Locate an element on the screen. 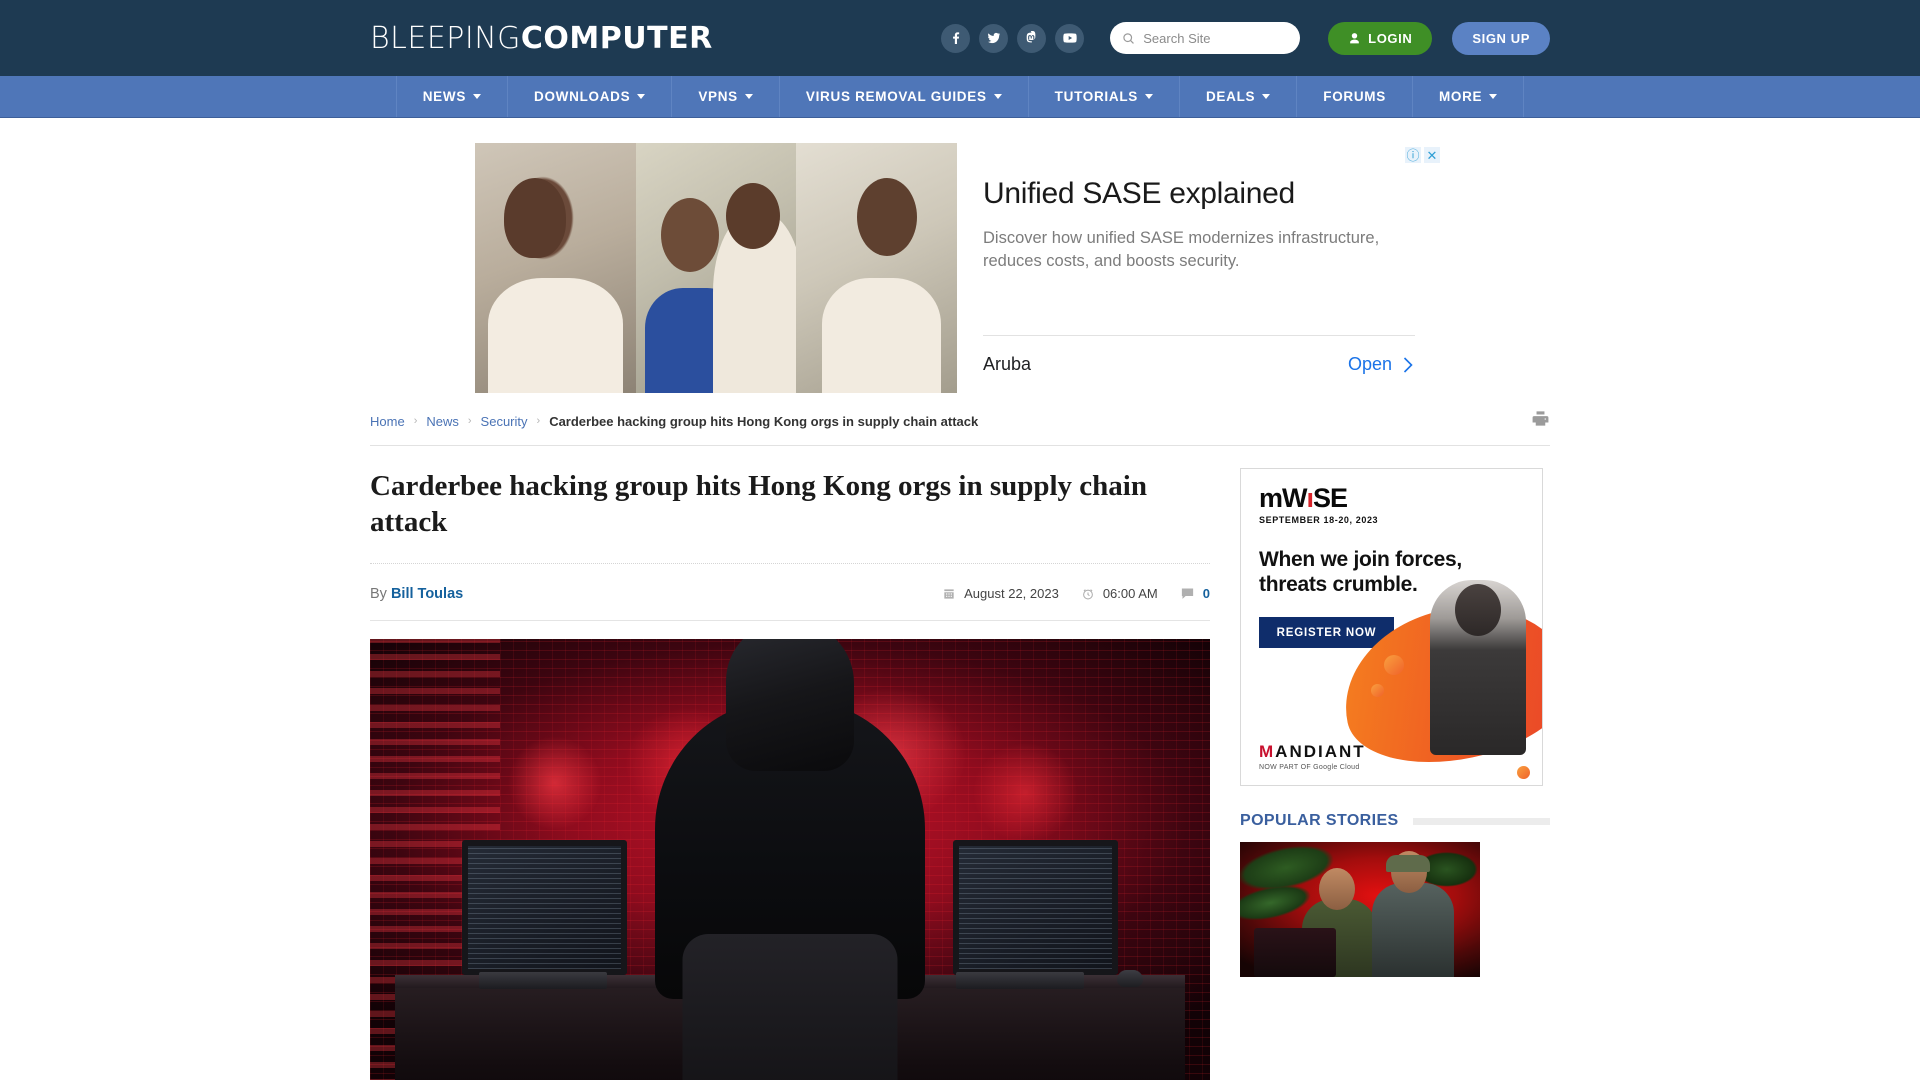  calendar-icon is located at coordinates (949, 593).